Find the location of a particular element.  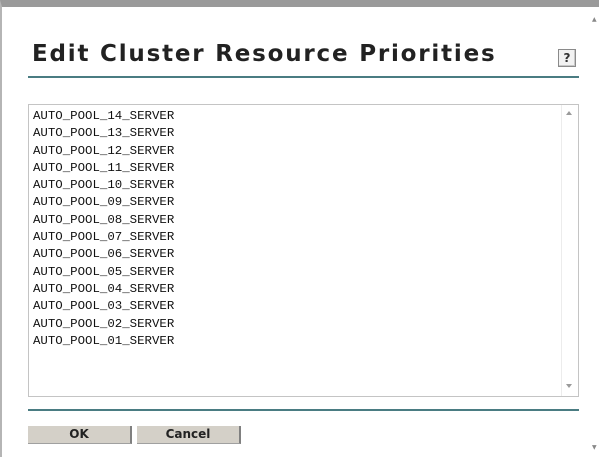

dialog-title: Edit Cluster Resource Priorities is located at coordinates (264, 54).